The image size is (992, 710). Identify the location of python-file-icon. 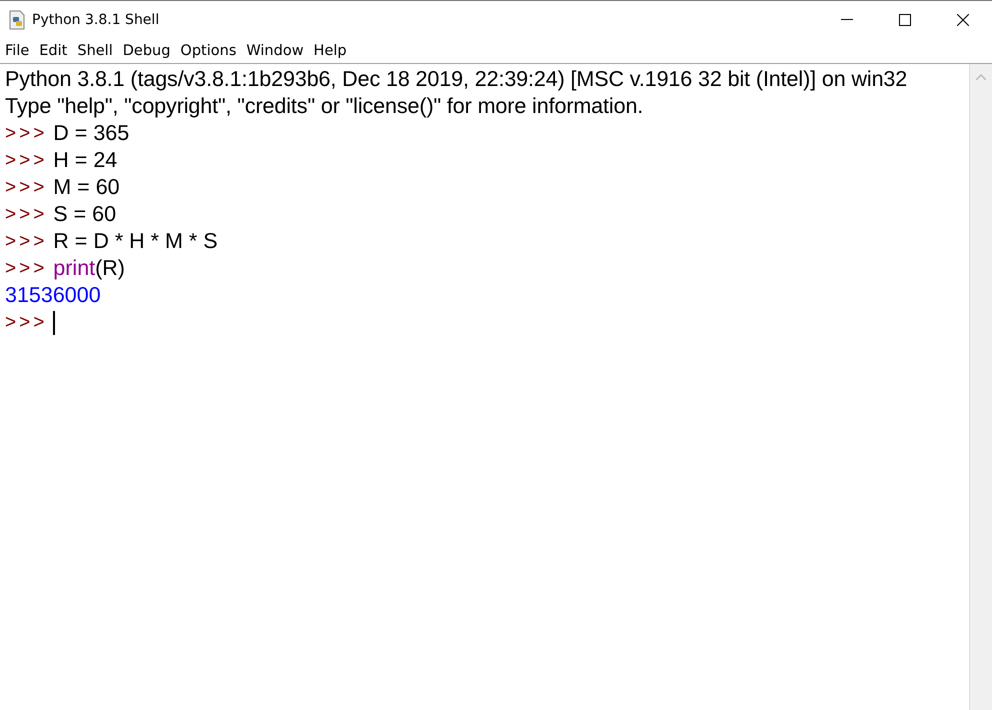
(17, 20).